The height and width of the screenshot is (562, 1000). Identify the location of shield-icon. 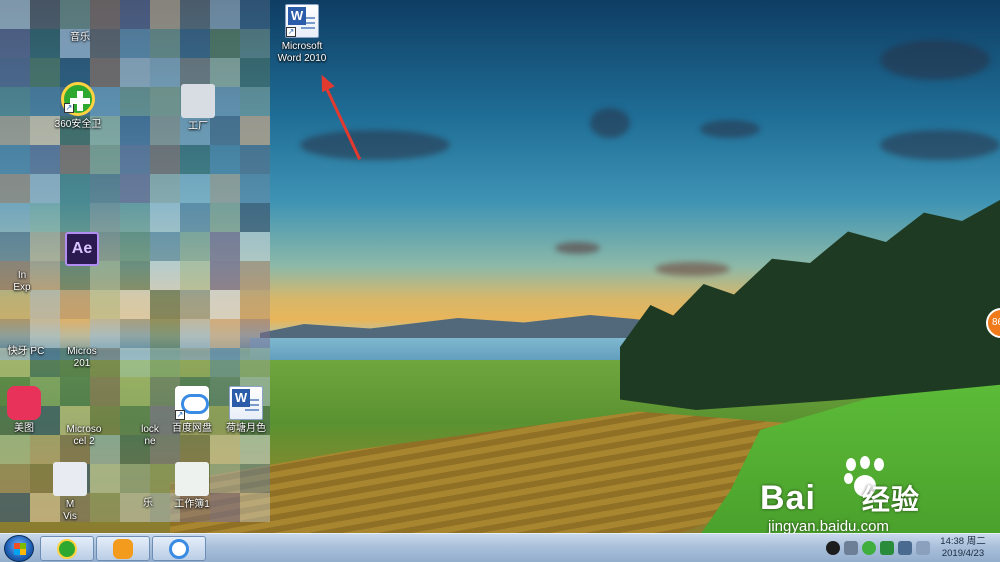
(887, 548).